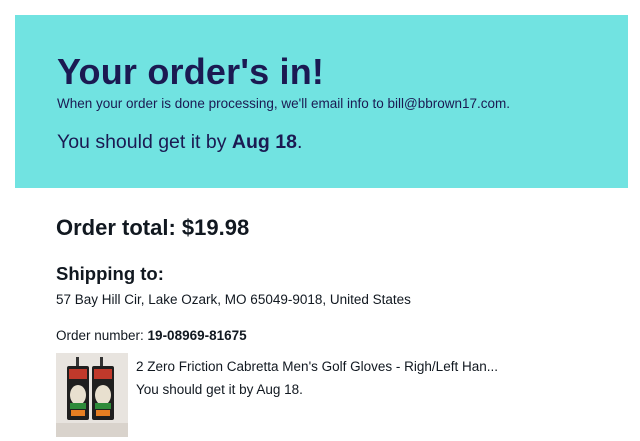 The image size is (640, 441). Describe the element at coordinates (219, 389) in the screenshot. I see `item-delivery-estimate: You should get it by Aug 18.` at that location.